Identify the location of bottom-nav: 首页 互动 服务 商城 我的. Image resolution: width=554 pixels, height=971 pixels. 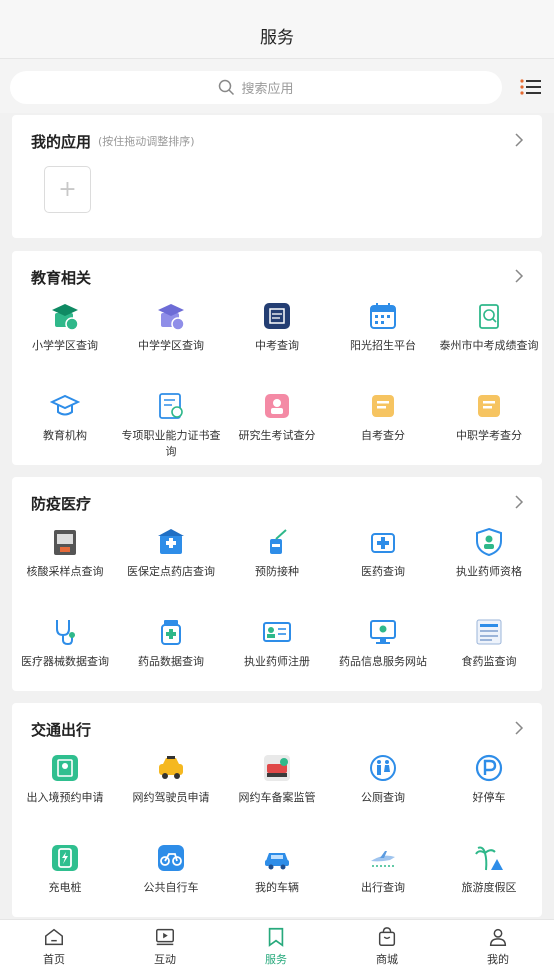
(277, 945).